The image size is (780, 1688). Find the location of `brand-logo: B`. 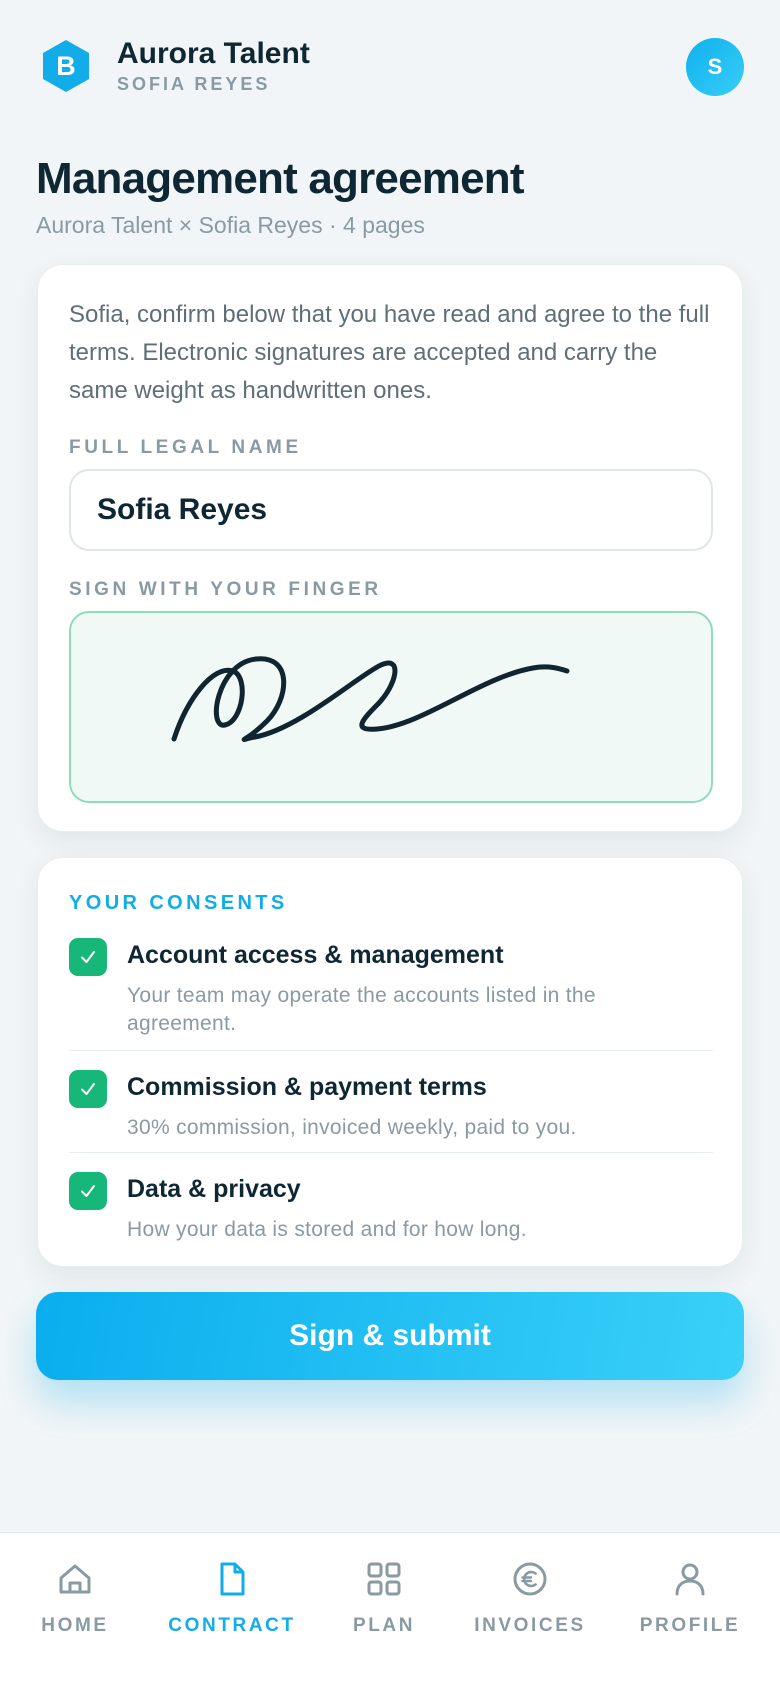

brand-logo: B is located at coordinates (66, 66).